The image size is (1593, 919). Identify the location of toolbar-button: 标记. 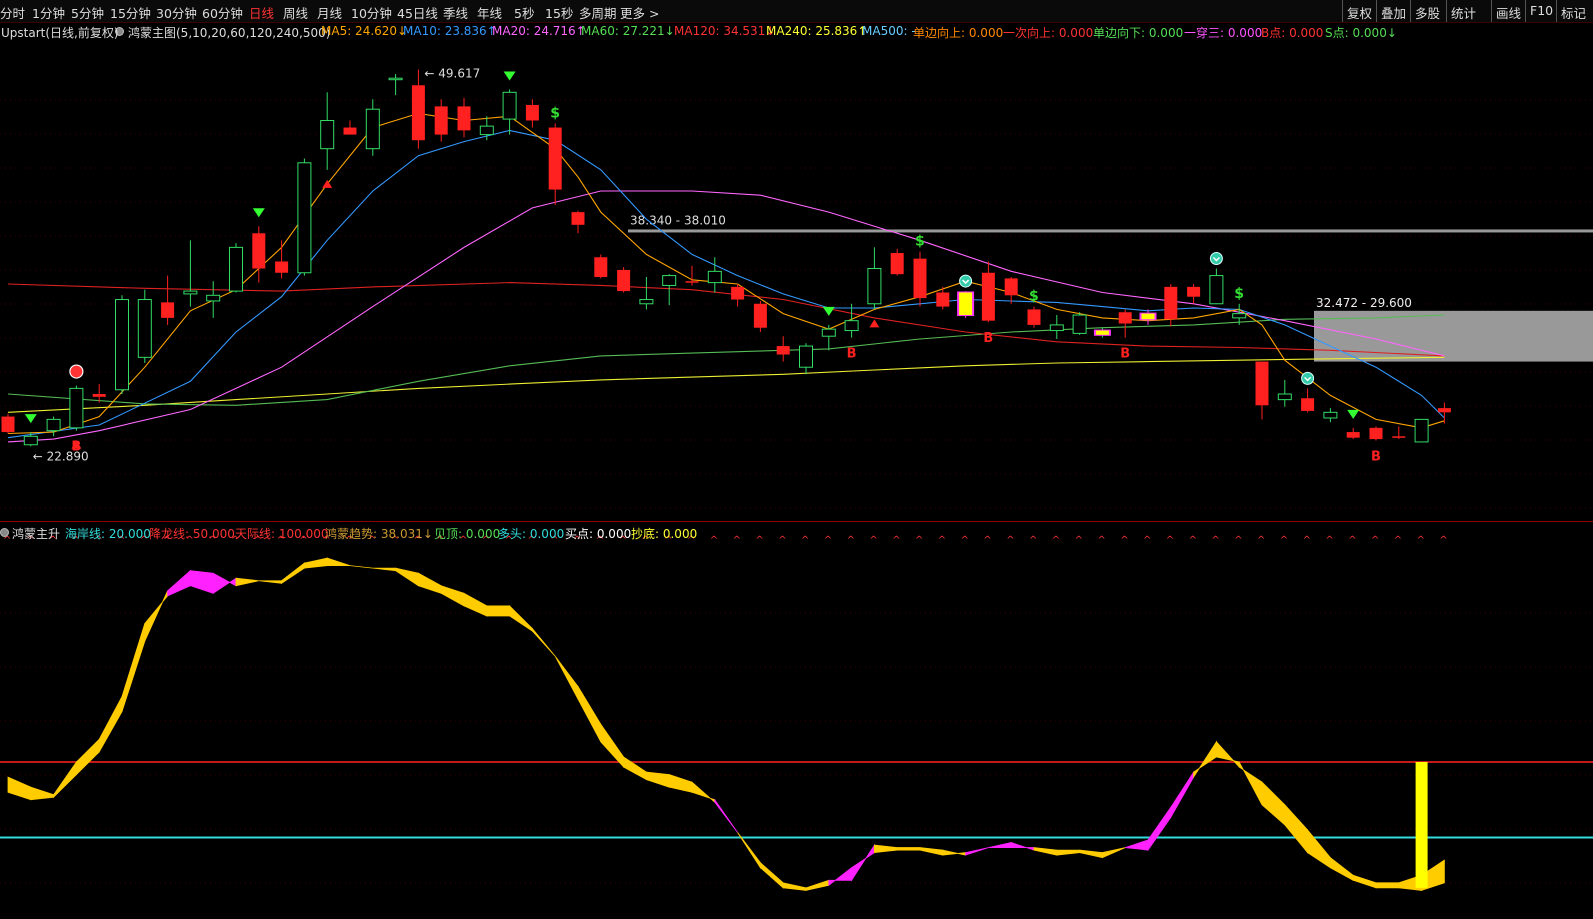
(1573, 12).